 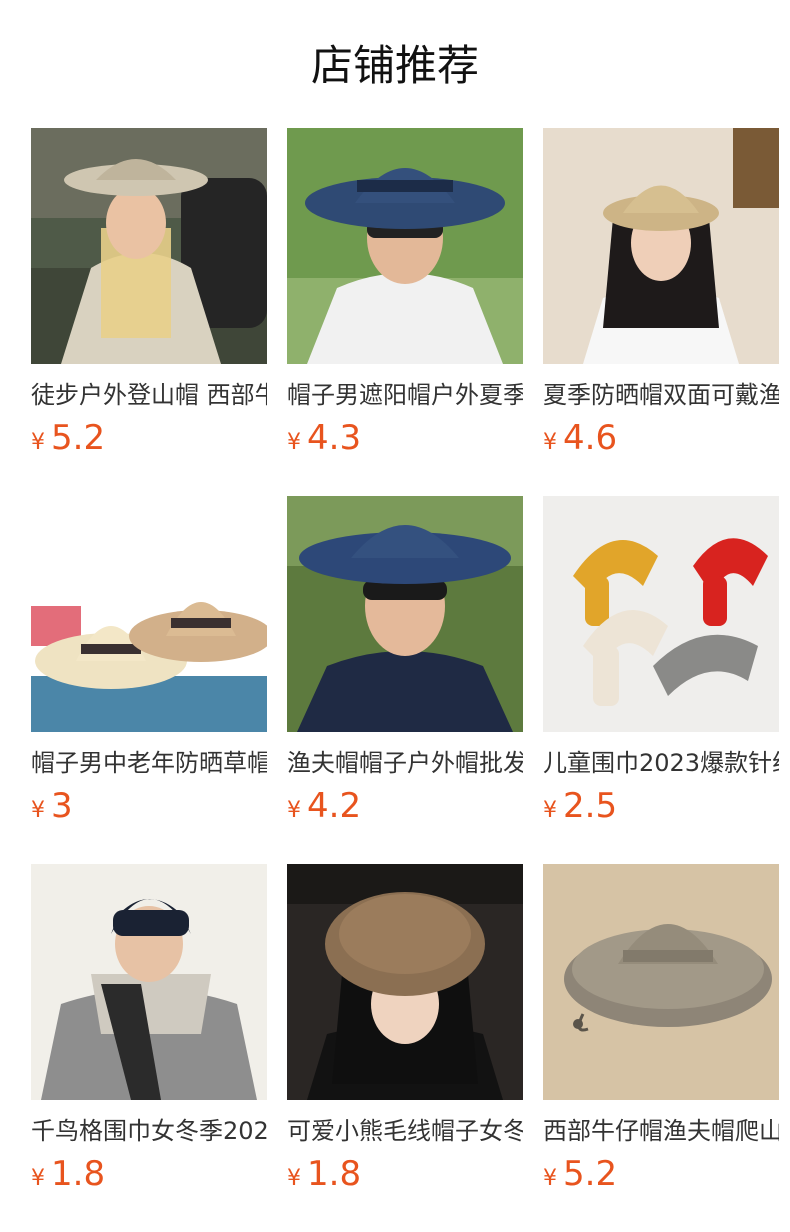 I want to click on product-card: 西部牛仔帽渔夫帽爬山 ¥5.2, so click(x=661, y=1029).